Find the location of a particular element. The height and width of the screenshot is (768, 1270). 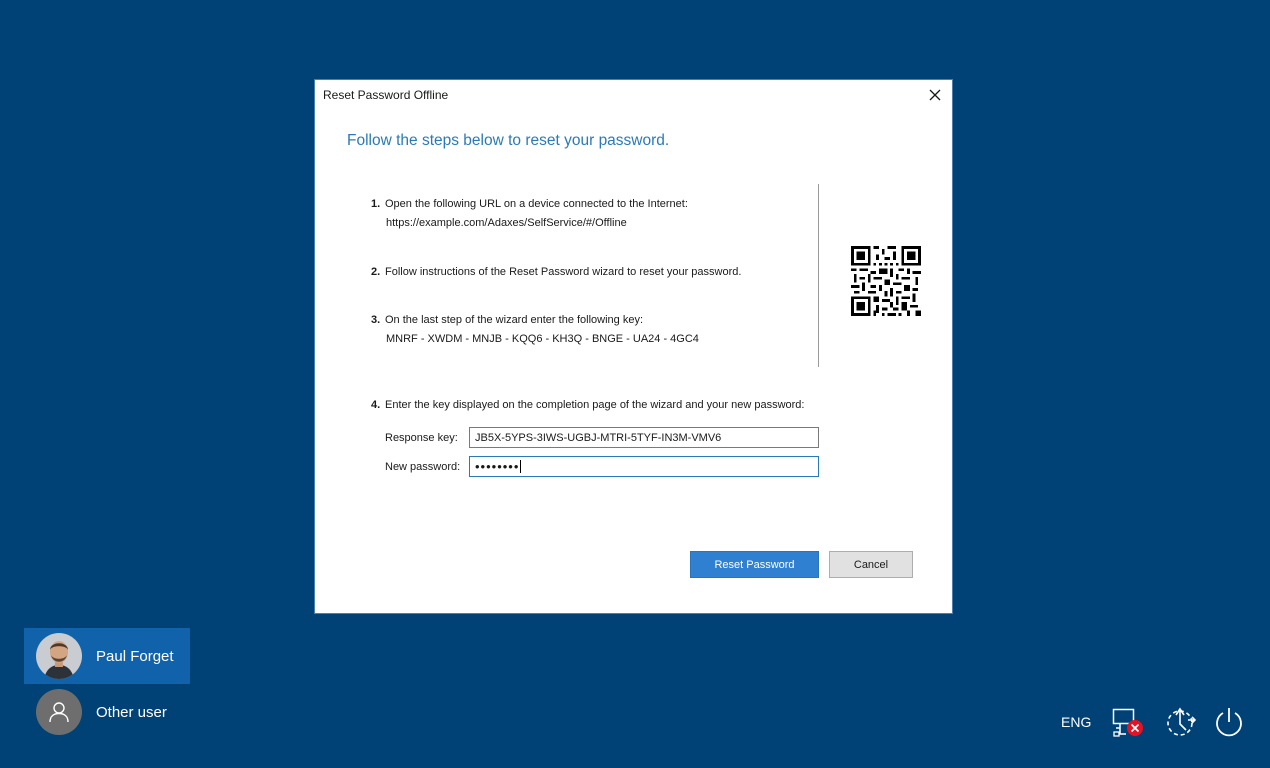

power-icon is located at coordinates (1229, 722).